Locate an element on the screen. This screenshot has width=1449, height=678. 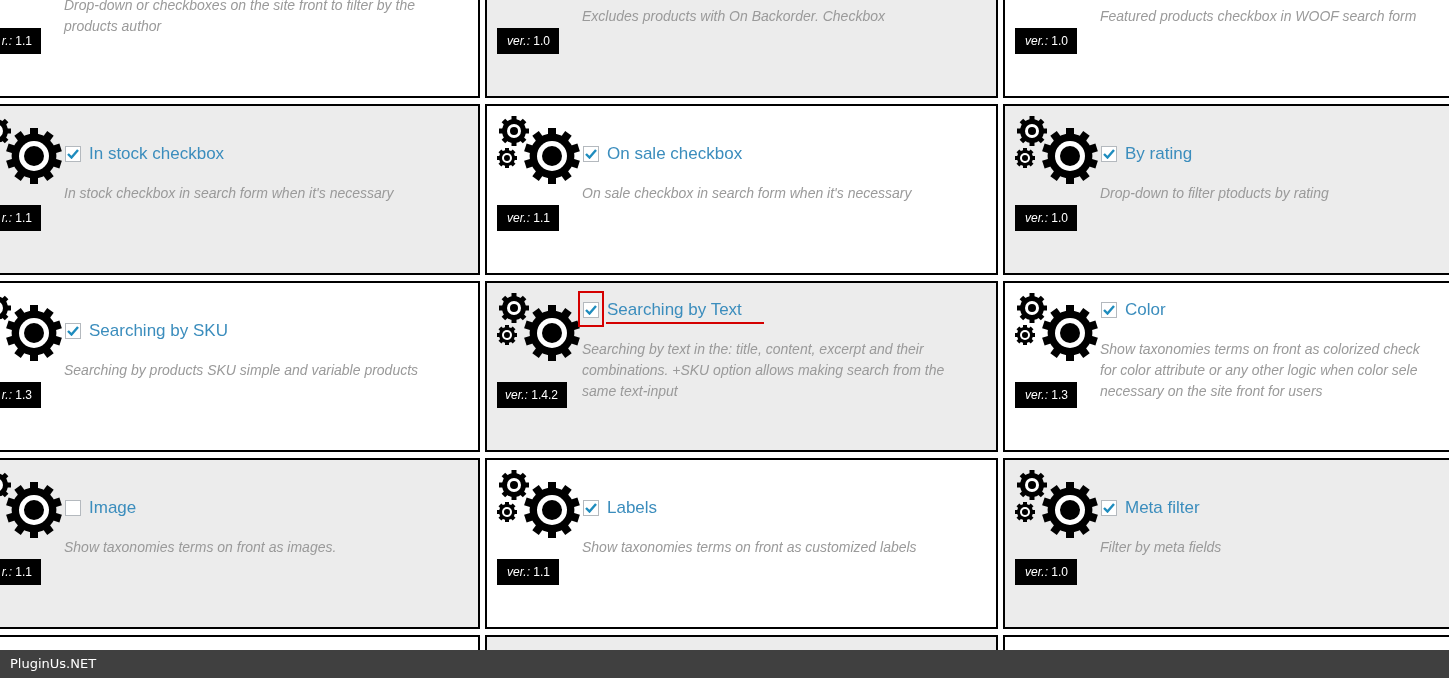
module-description: Excludes products with On Backorder. Checkbox is located at coordinates (733, 16).